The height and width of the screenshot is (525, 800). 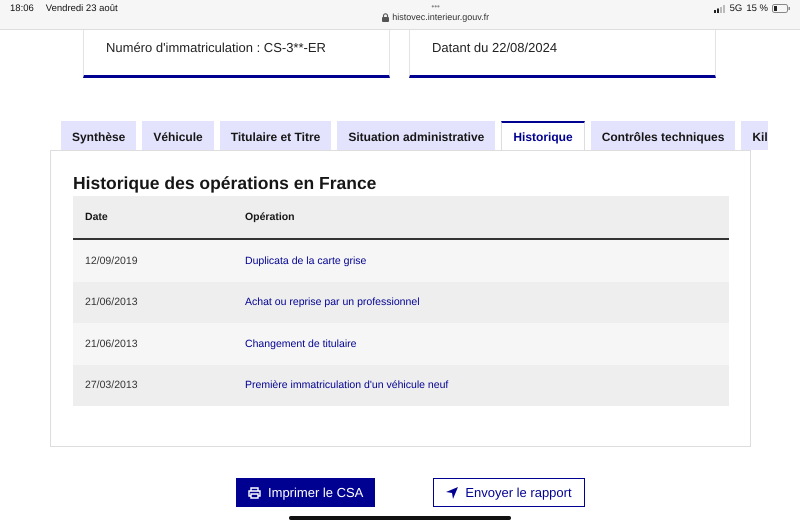 I want to click on clock-time: 18:06, so click(x=22, y=8).